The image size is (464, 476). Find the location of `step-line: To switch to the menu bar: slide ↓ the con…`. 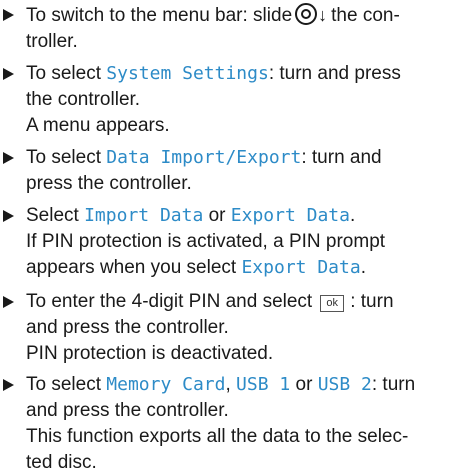

step-line: To switch to the menu bar: slide ↓ the con… is located at coordinates (232, 15).